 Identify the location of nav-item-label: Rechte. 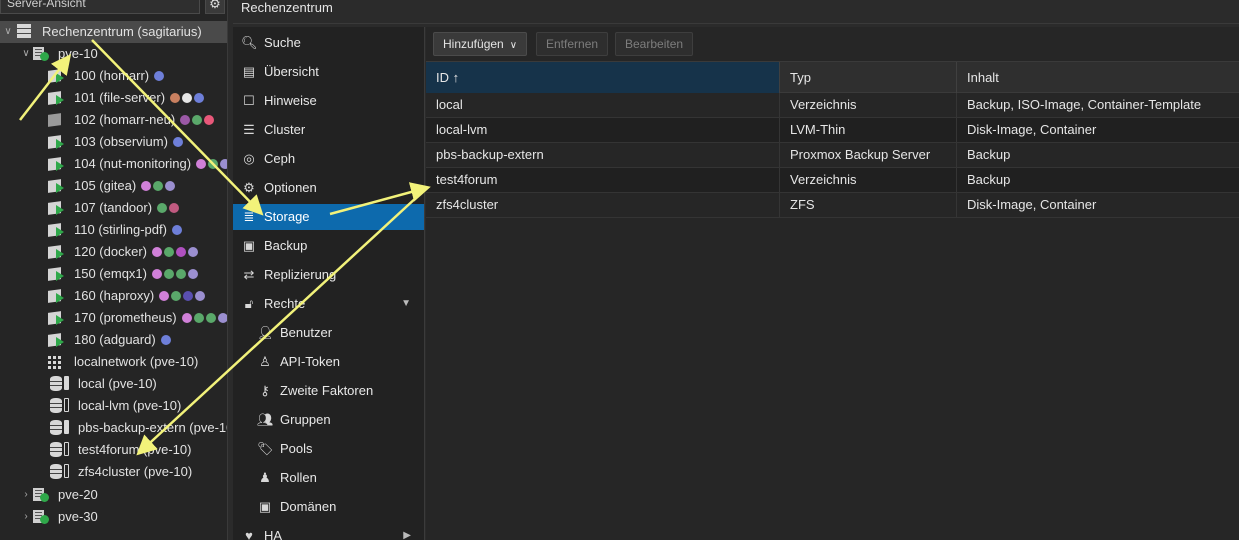
(285, 303).